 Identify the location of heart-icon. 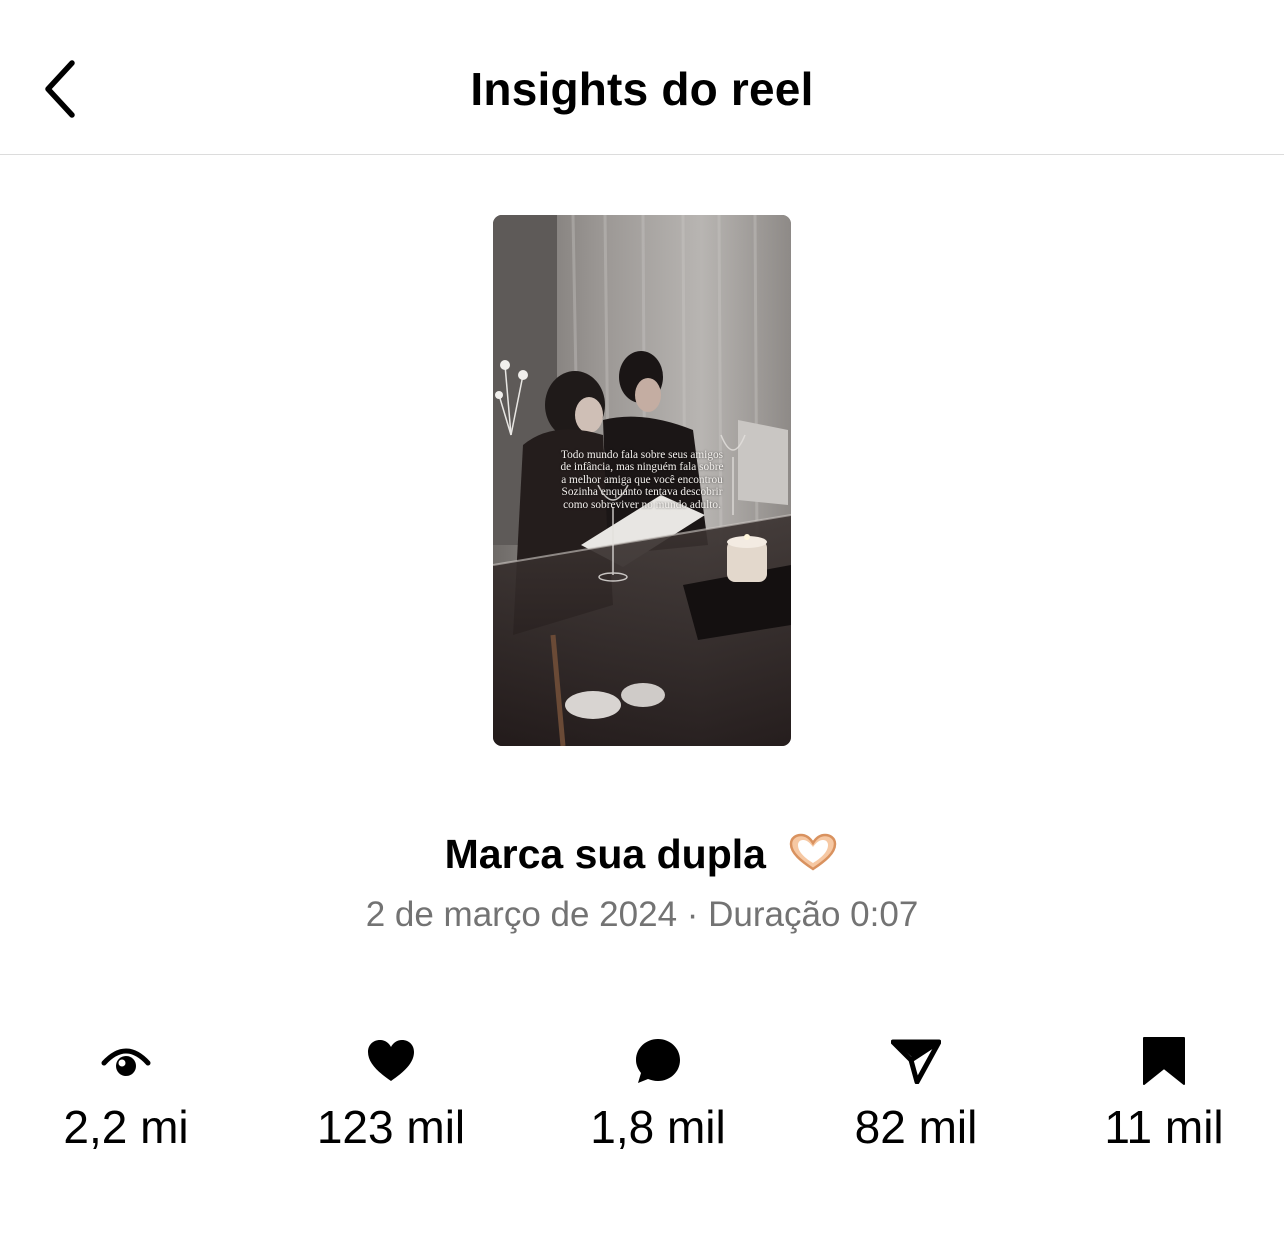
(391, 1060).